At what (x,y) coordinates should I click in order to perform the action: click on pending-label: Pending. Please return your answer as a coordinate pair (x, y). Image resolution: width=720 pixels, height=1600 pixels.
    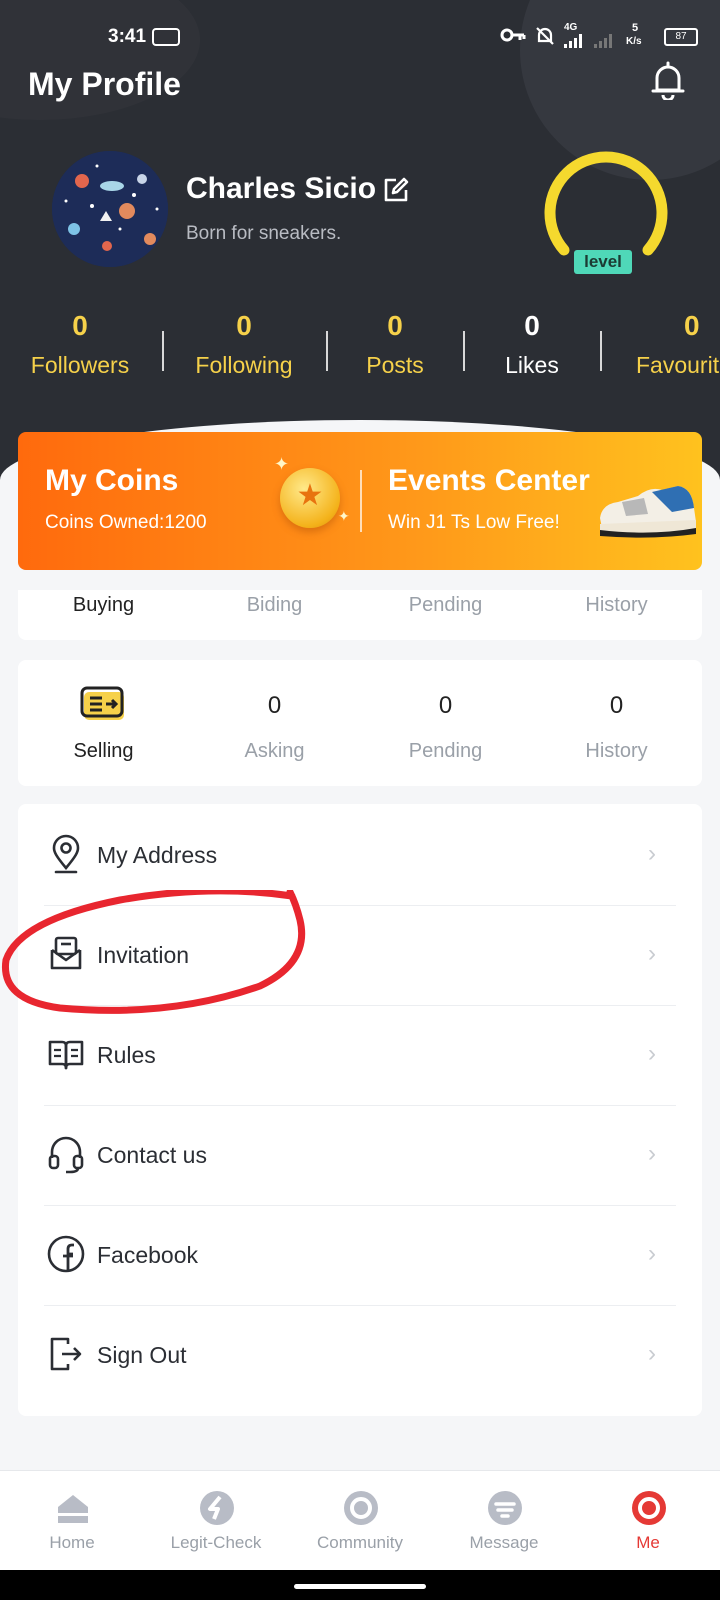
    Looking at the image, I should click on (445, 751).